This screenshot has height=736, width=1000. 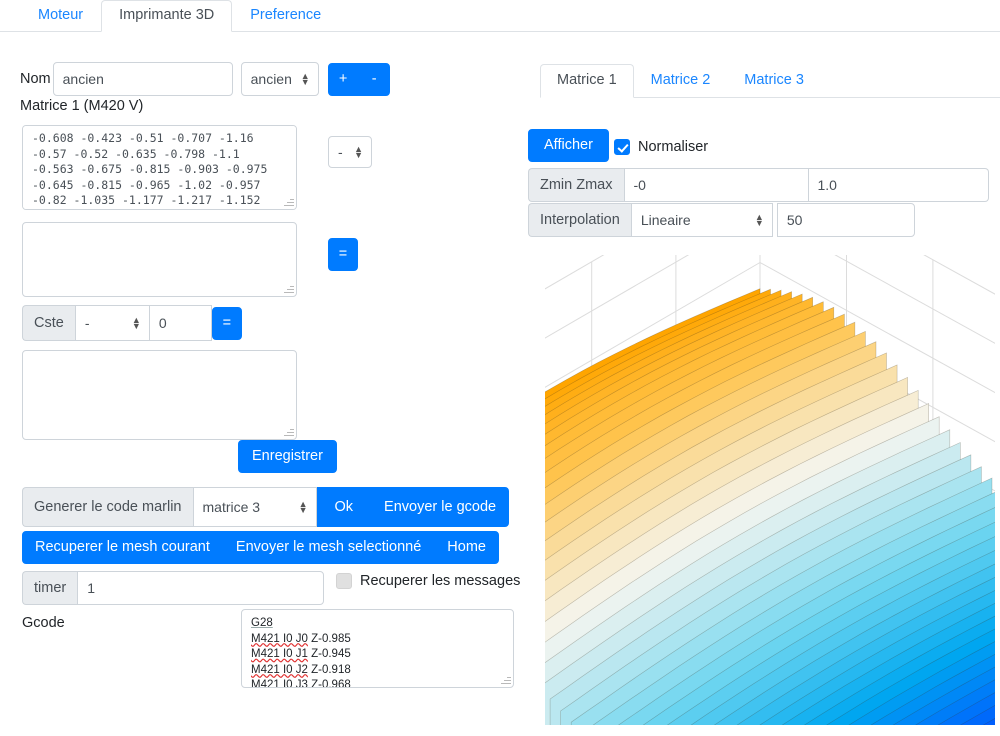 I want to click on checkbox-unchecked-icon, so click(x=344, y=581).